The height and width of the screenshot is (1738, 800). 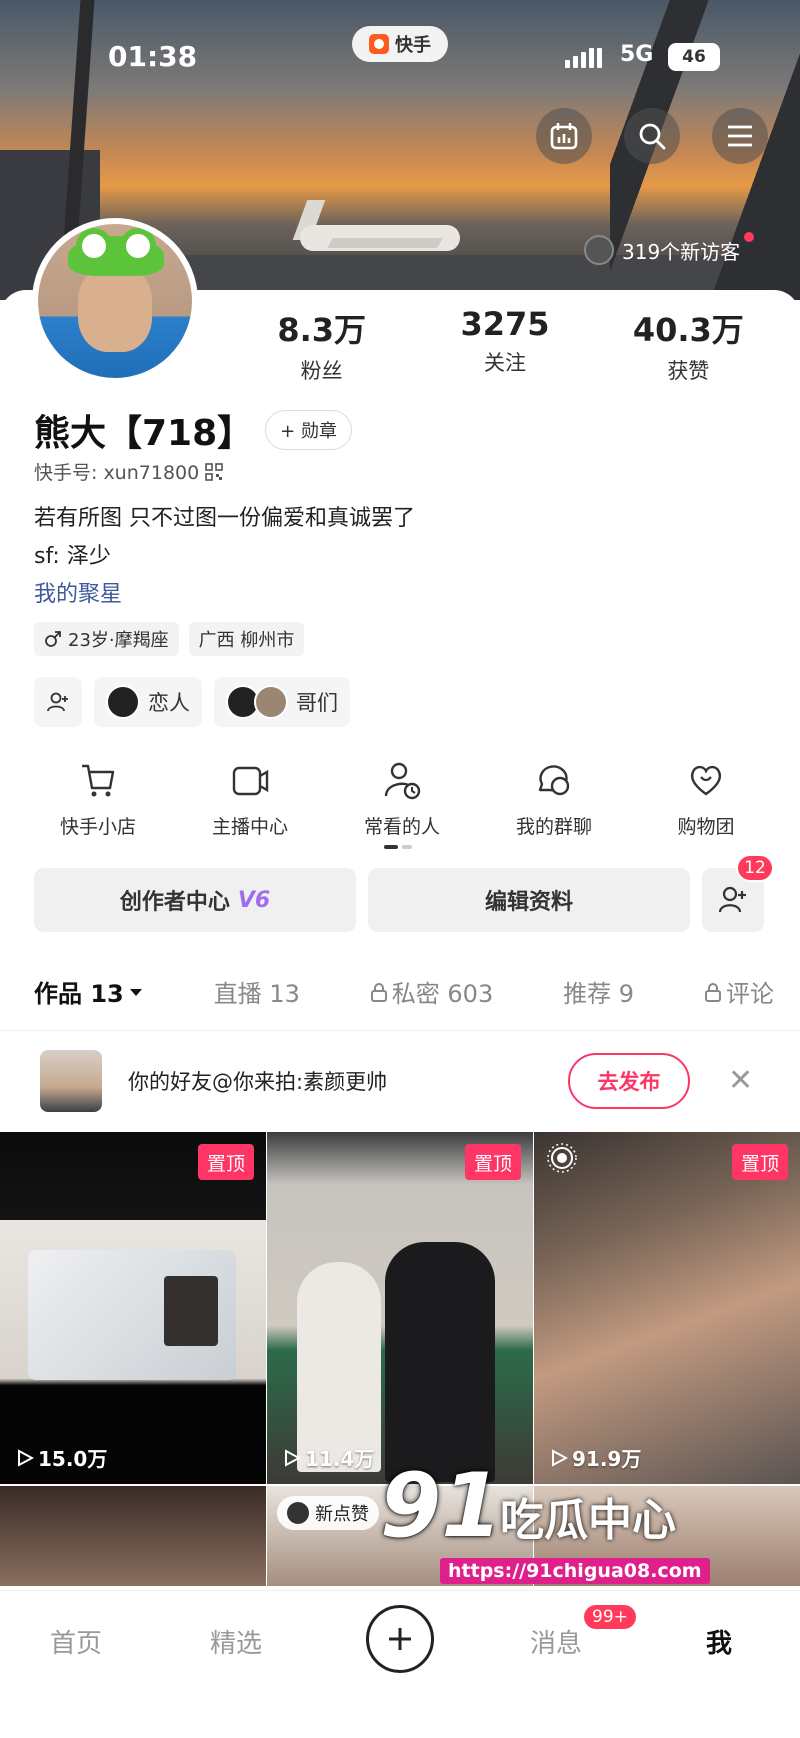 What do you see at coordinates (529, 900) in the screenshot?
I see `edit-profile-button: 编辑资料` at bounding box center [529, 900].